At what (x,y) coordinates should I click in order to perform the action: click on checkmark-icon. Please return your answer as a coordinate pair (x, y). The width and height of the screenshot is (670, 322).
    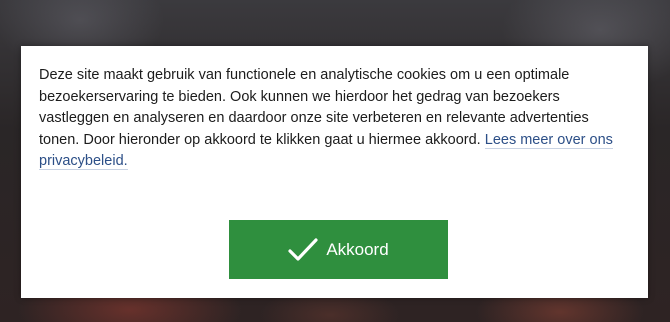
    Looking at the image, I should click on (303, 249).